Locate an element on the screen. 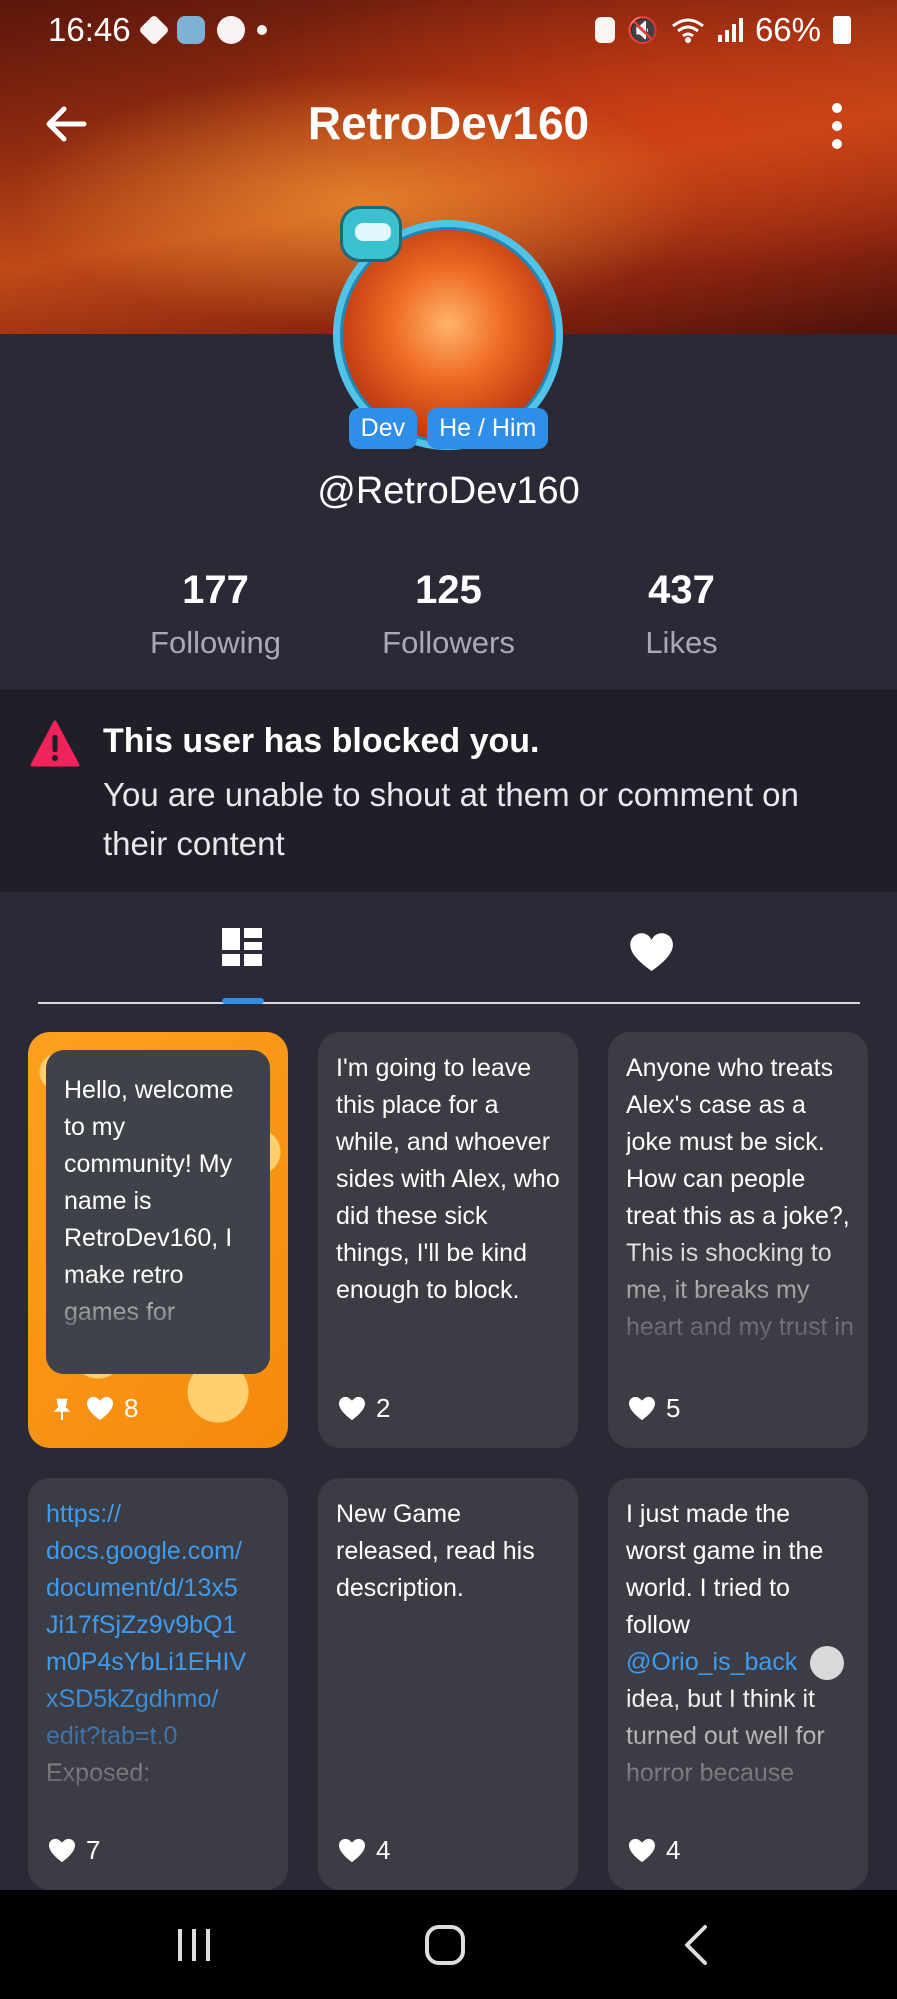 This screenshot has width=897, height=1999. profile-stats: 177 Following 125 Followers 437 Likes is located at coordinates (448, 614).